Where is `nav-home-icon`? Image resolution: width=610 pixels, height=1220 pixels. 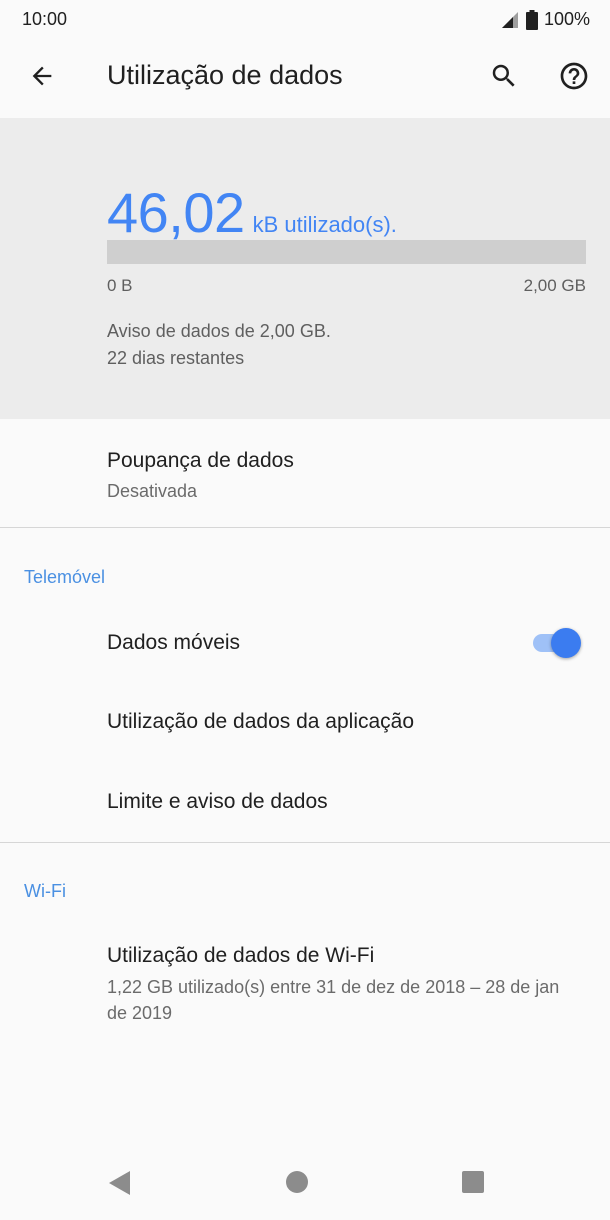
nav-home-icon is located at coordinates (297, 1182).